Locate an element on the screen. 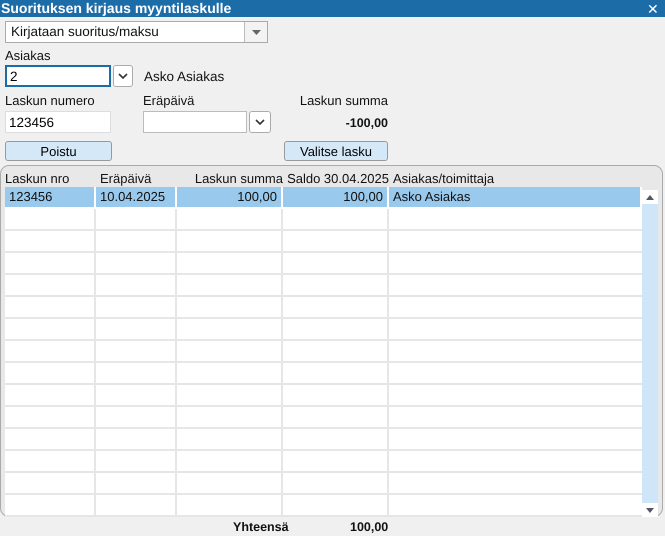 This screenshot has height=536, width=665. customer-name: Asko Asiakas is located at coordinates (184, 76).